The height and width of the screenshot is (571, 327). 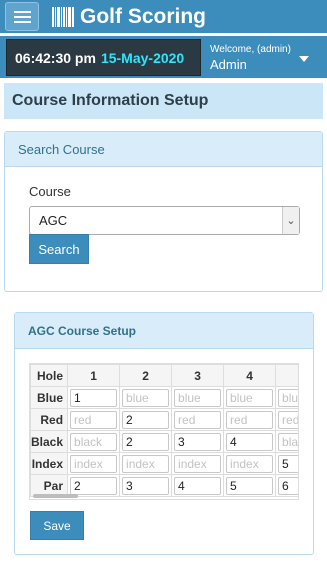 What do you see at coordinates (164, 331) in the screenshot?
I see `setup-panel-heading: AGC Course Setup` at bounding box center [164, 331].